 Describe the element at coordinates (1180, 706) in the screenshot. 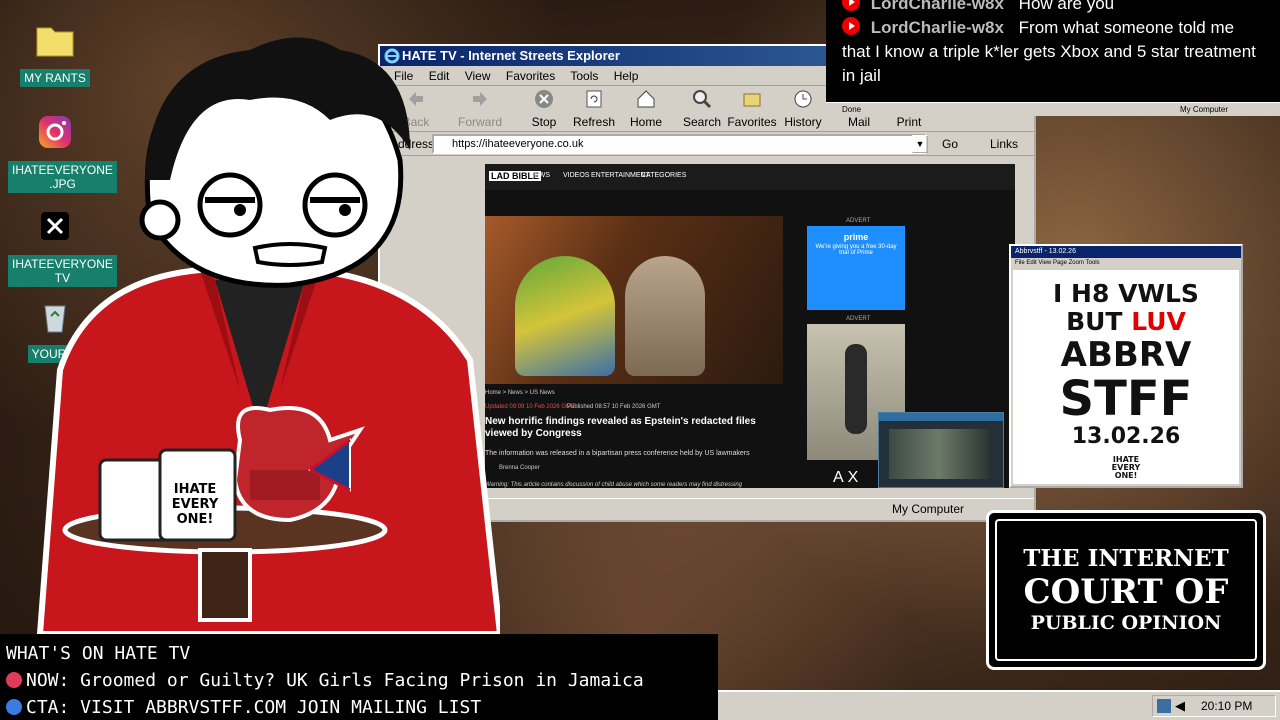

I see `volume-icon: ◀` at that location.